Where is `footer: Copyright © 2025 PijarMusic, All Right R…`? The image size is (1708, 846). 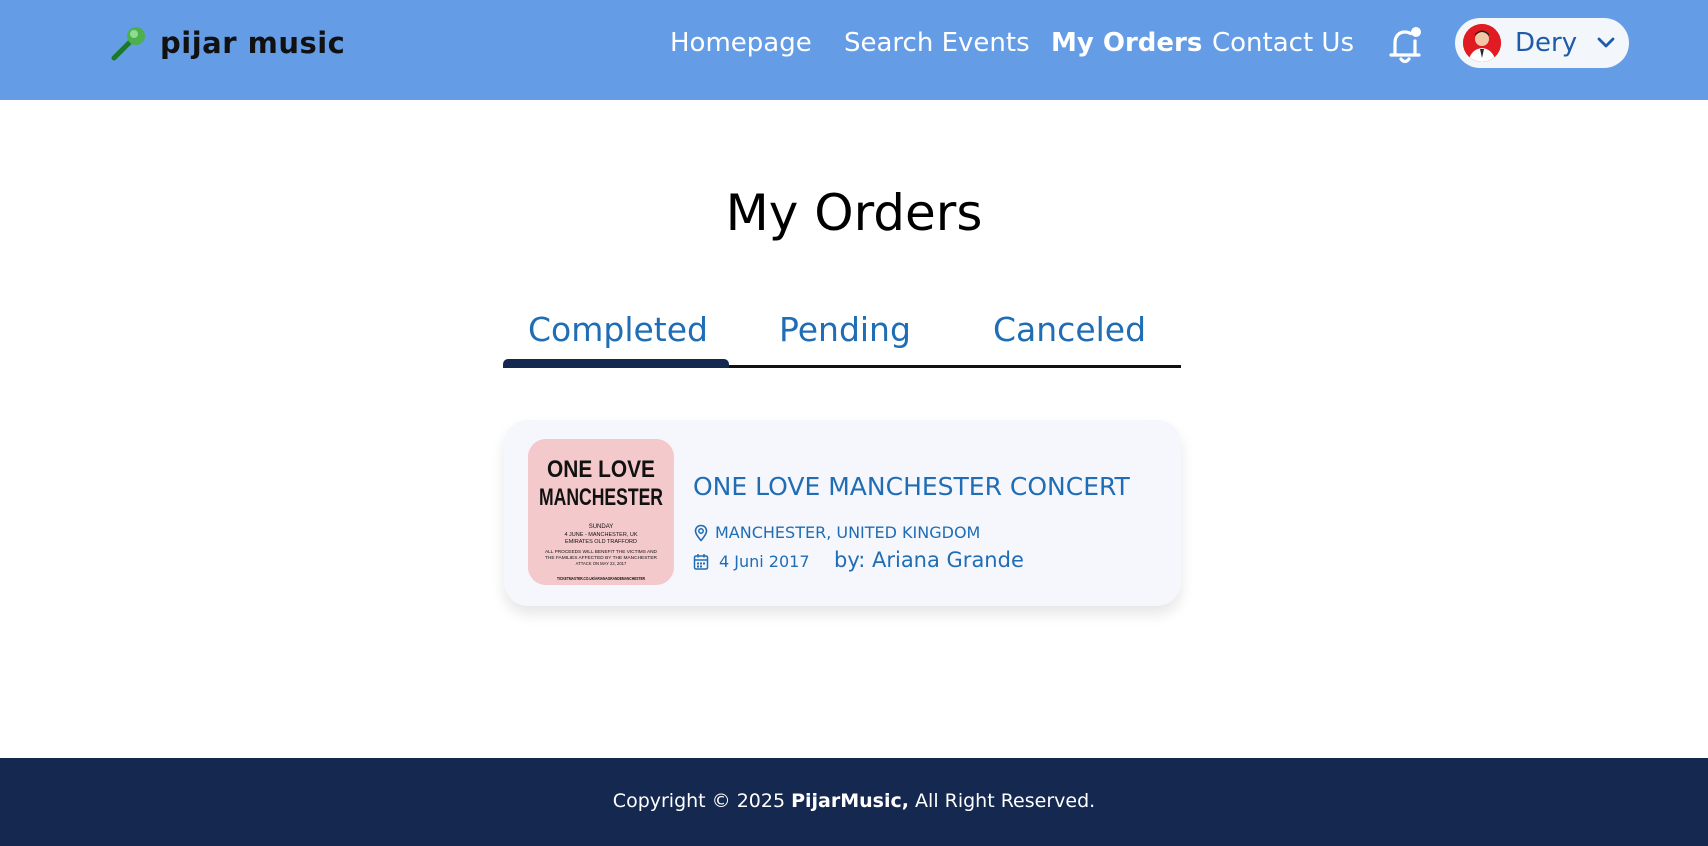
footer: Copyright © 2025 PijarMusic, All Right R… is located at coordinates (854, 802).